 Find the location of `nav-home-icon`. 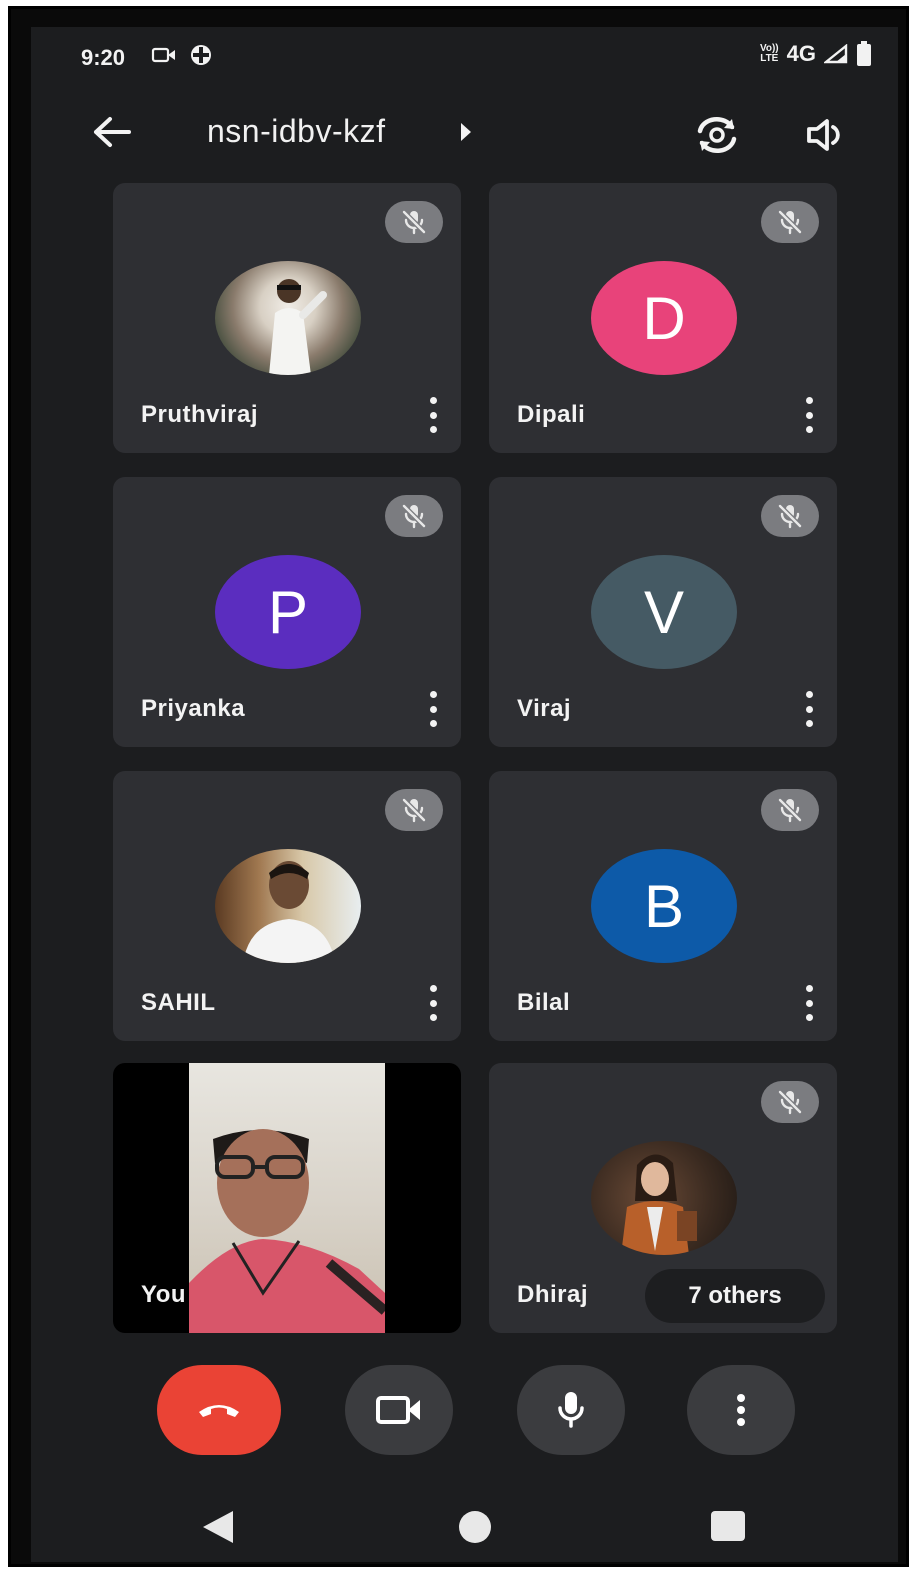

nav-home-icon is located at coordinates (475, 1527).